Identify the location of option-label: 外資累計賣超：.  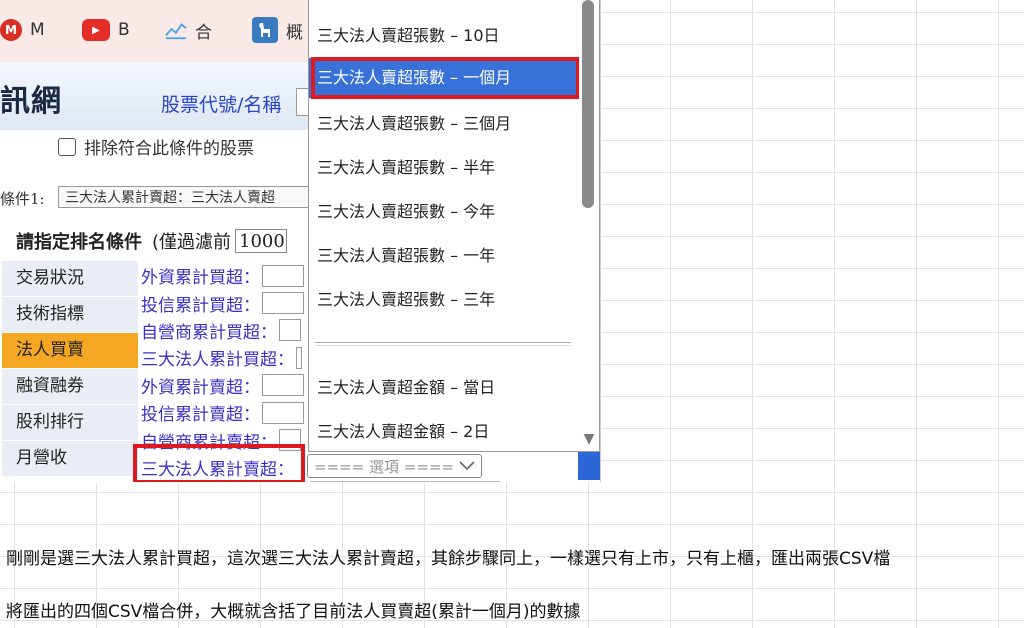
(200, 387).